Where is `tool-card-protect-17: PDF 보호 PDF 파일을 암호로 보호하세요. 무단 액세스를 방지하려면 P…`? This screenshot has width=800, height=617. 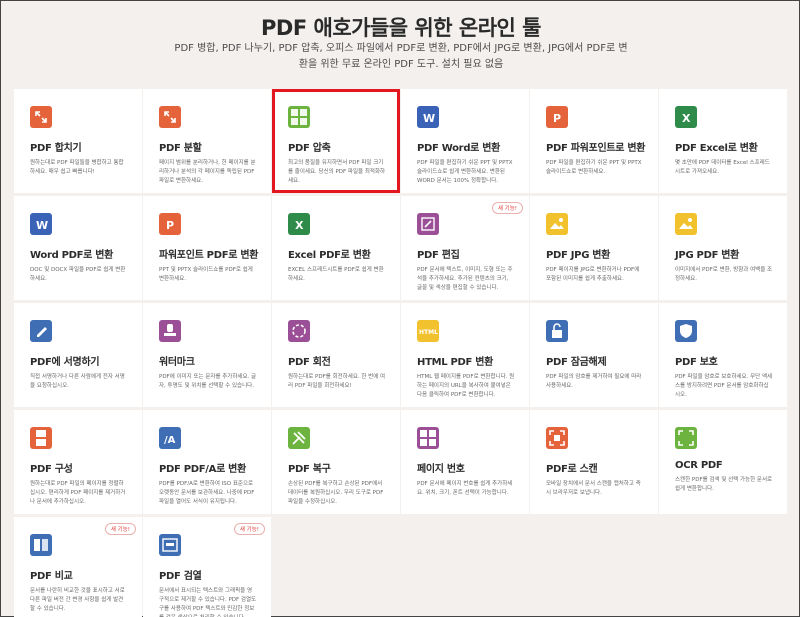 tool-card-protect-17: PDF 보호 PDF 파일을 암호로 보호하세요. 무단 액세스를 방지하려면 P… is located at coordinates (723, 355).